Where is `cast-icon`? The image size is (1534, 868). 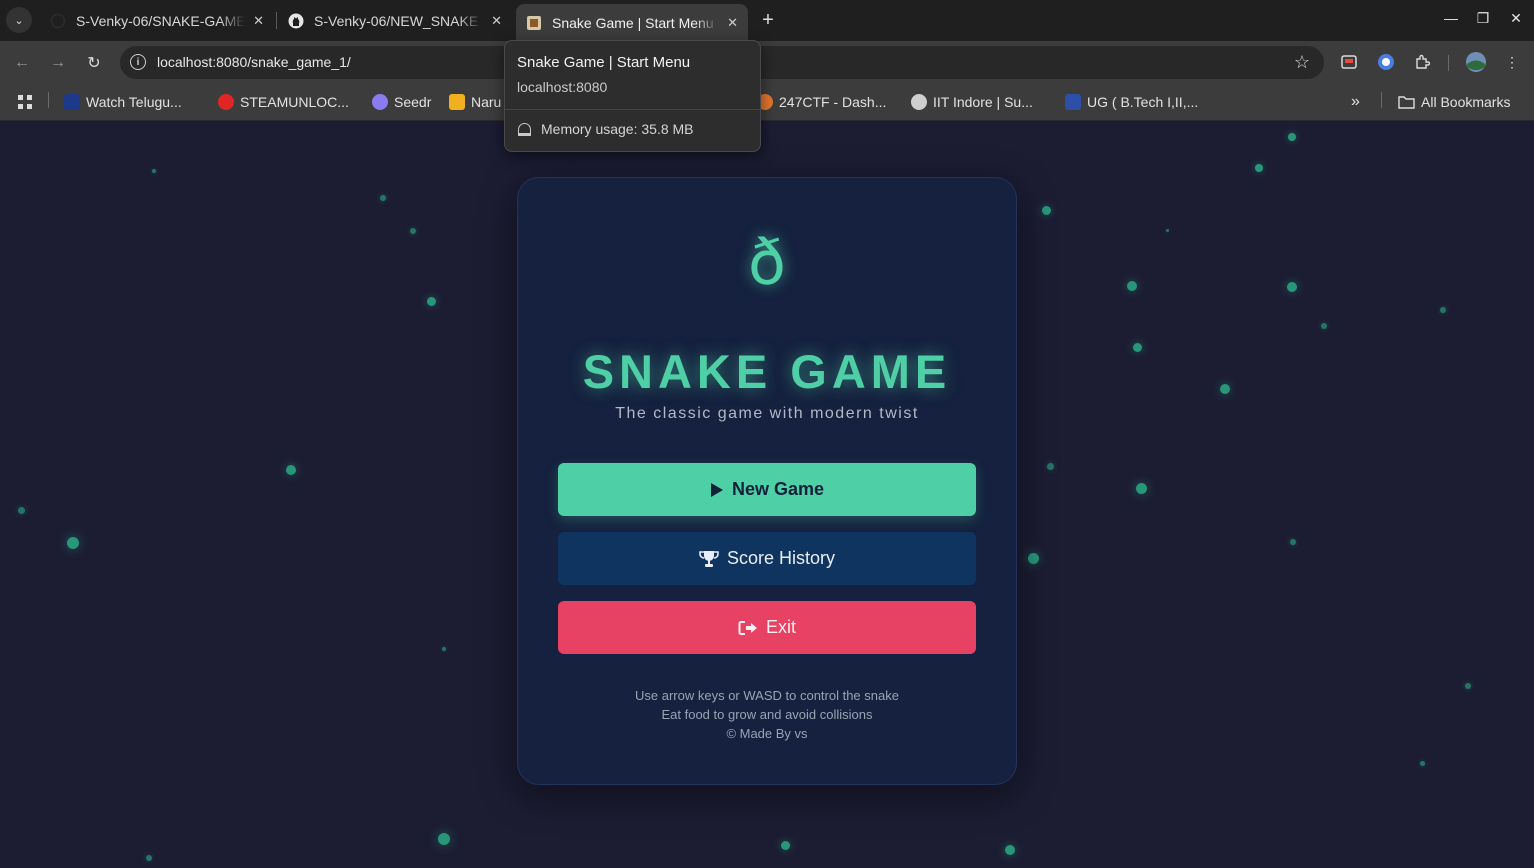
cast-icon is located at coordinates (1349, 62).